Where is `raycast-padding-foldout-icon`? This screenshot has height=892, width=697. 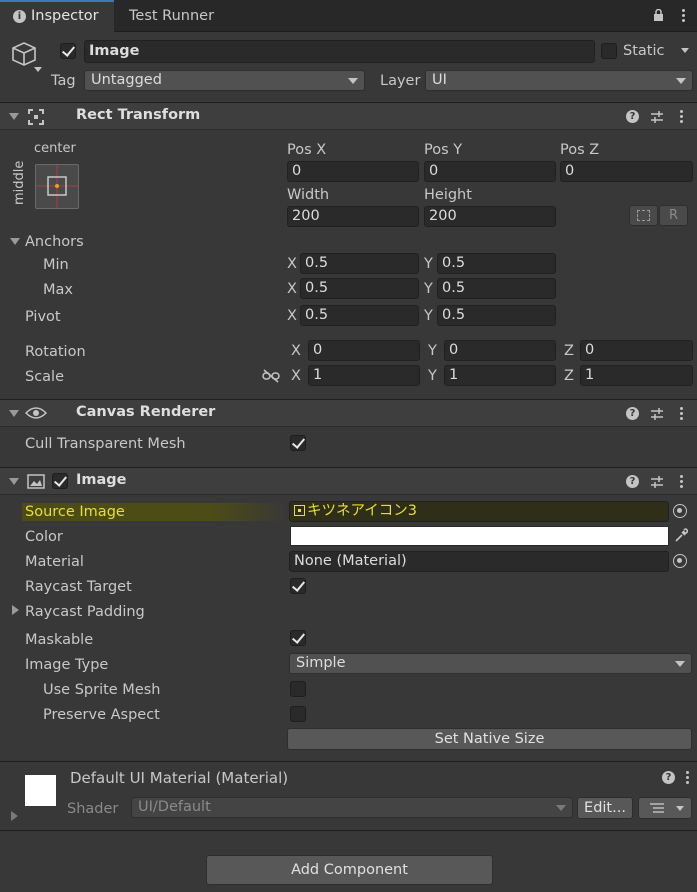
raycast-padding-foldout-icon is located at coordinates (15, 610).